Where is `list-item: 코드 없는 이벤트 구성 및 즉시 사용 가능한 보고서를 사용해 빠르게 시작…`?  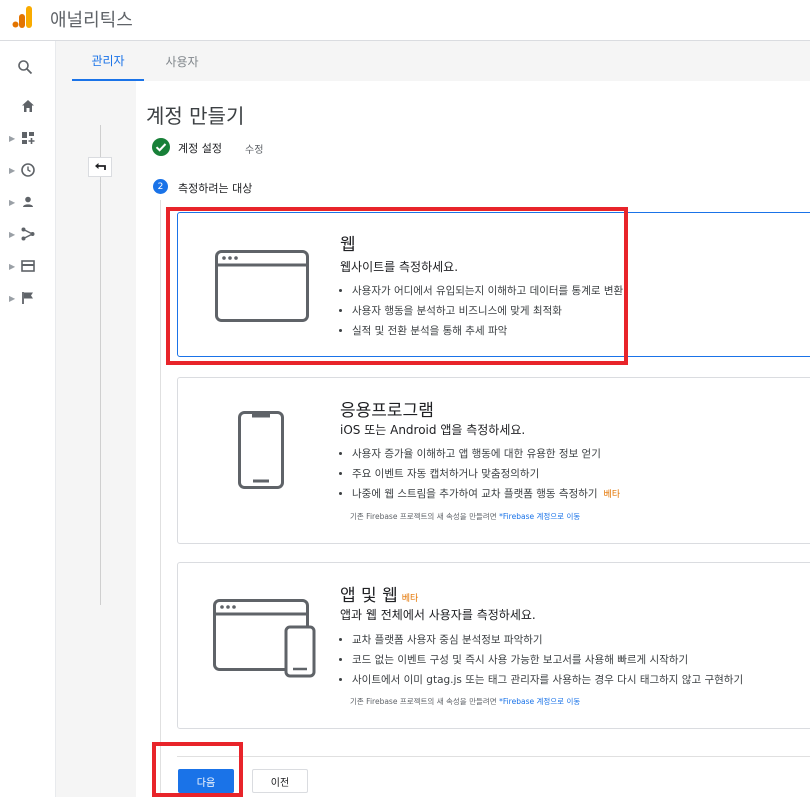
list-item: 코드 없는 이벤트 구성 및 즉시 사용 가능한 보고서를 사용해 빠르게 시작… is located at coordinates (547, 660).